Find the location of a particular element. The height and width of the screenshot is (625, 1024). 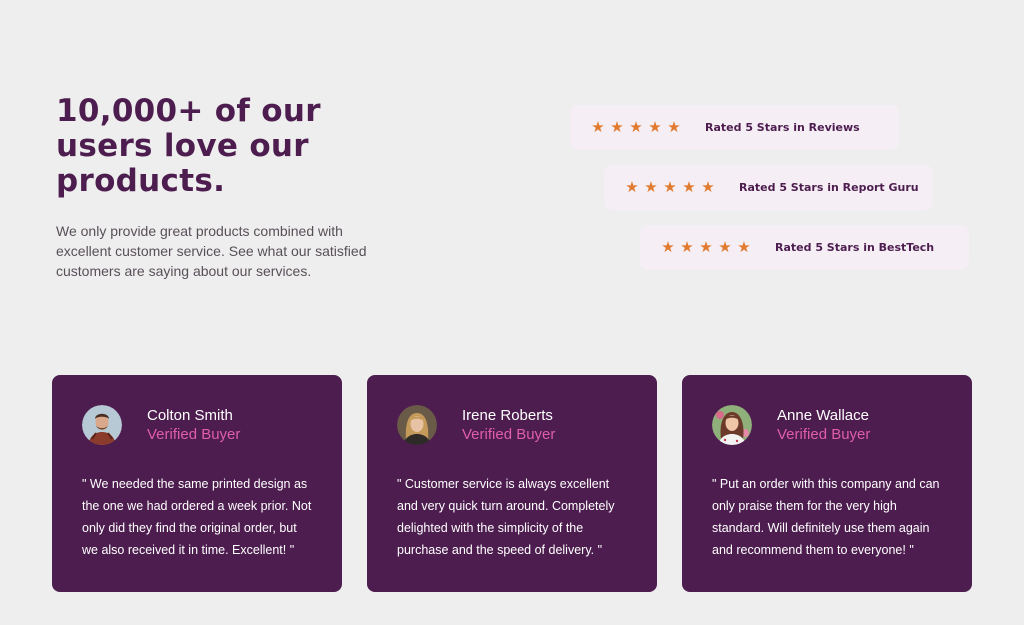

testimonial-header: Colton Smith Verified Buyer is located at coordinates (197, 425).